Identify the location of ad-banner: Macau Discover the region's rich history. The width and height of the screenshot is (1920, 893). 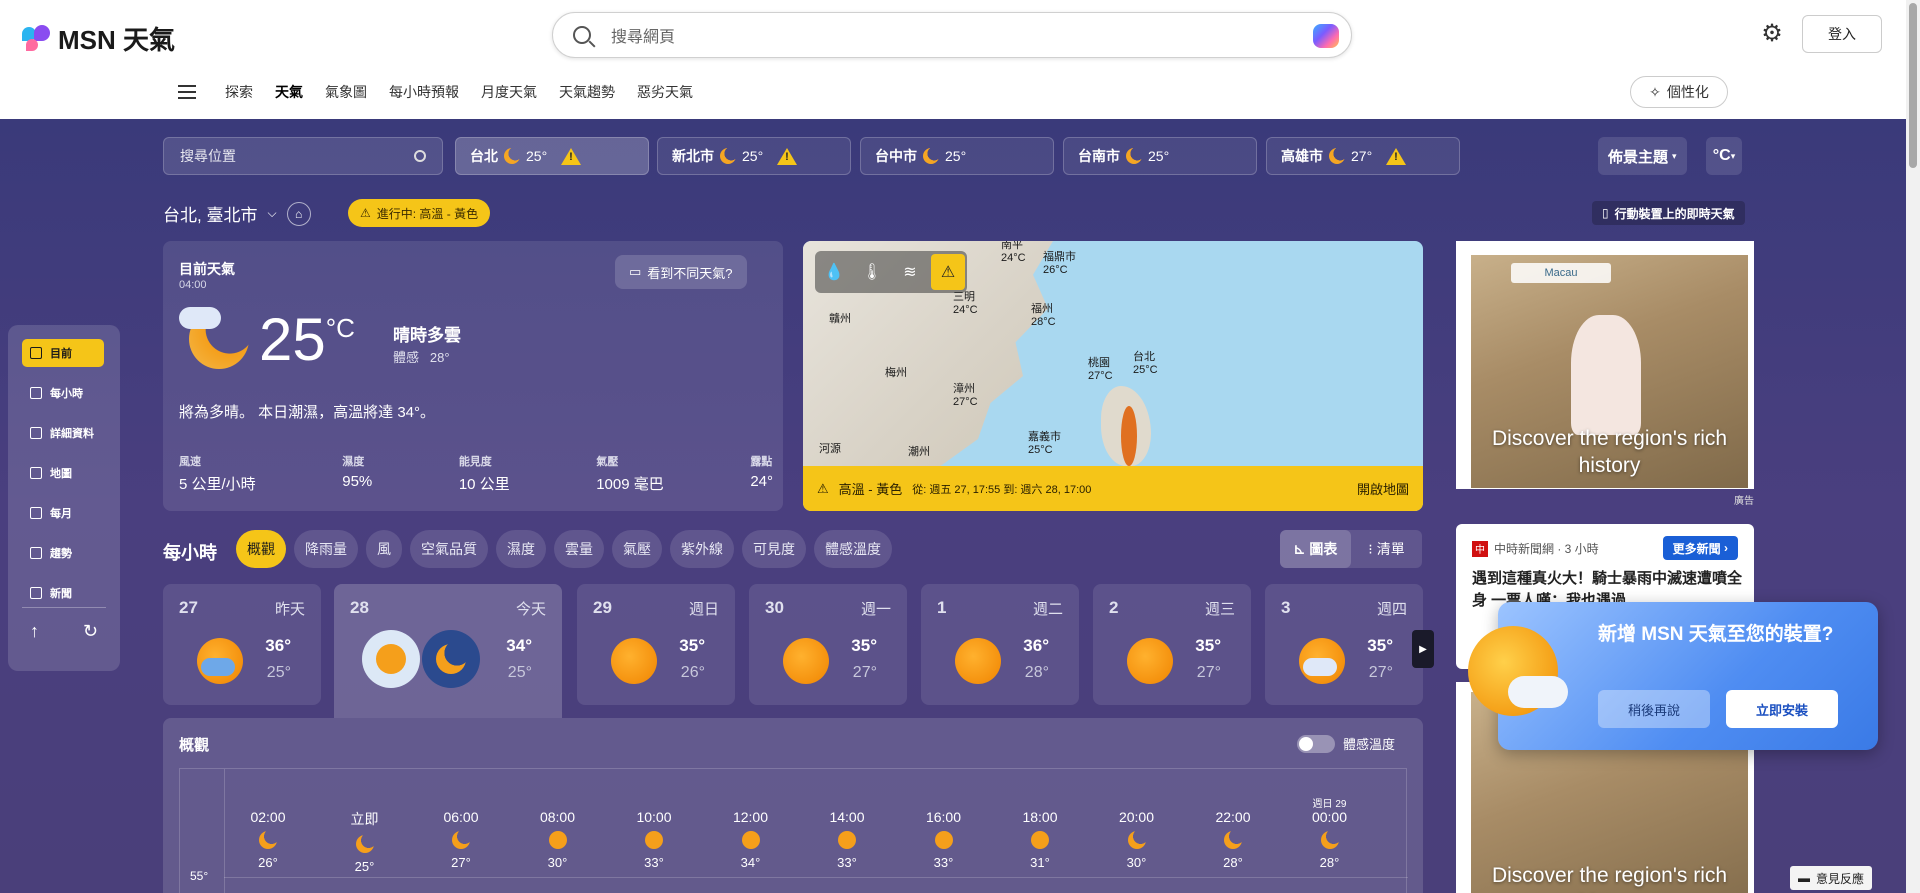
(1605, 365).